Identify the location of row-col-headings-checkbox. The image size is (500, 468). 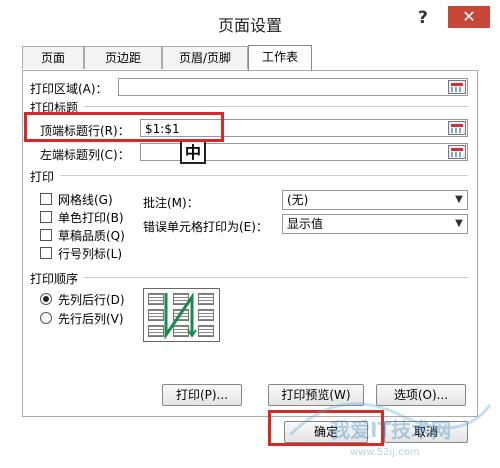
(46, 253).